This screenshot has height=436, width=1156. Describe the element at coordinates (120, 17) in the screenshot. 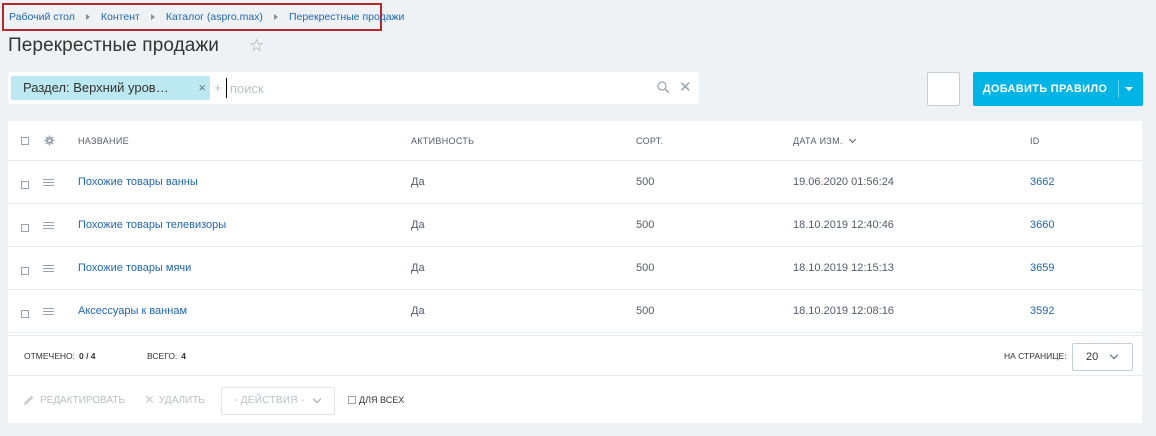

I see `breadcrumb-item-content: Контент` at that location.